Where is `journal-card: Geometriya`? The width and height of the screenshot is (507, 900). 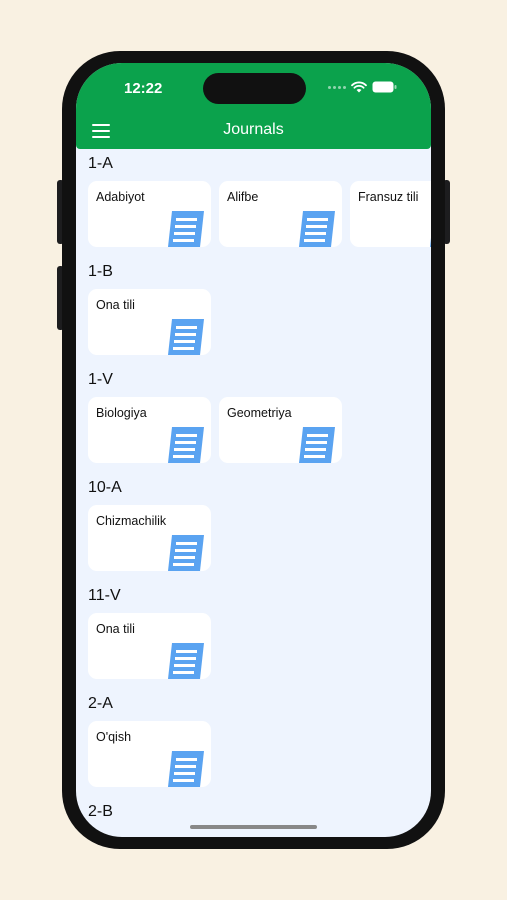
journal-card: Geometriya is located at coordinates (280, 430).